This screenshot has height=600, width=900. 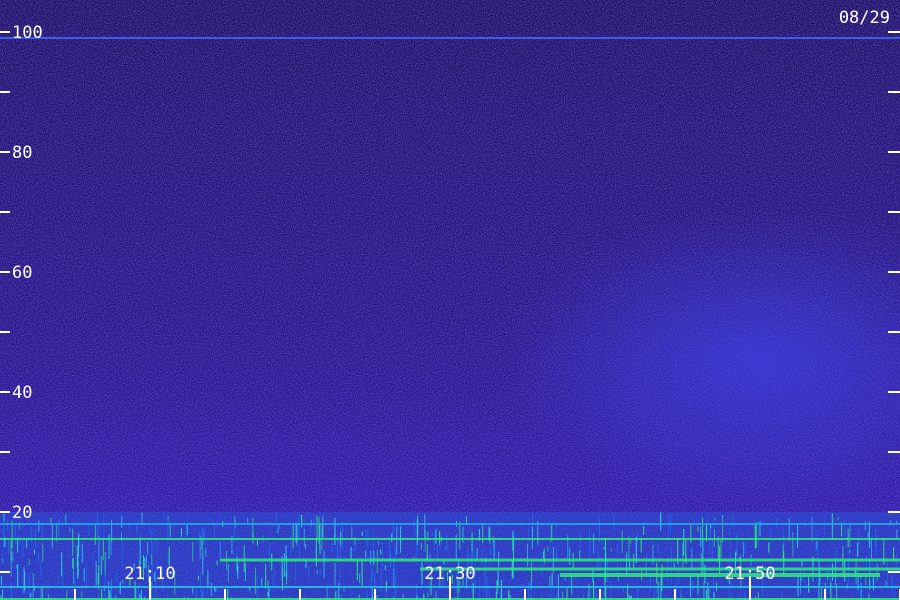 I want to click on y-tick-label: 20, so click(x=22, y=513).